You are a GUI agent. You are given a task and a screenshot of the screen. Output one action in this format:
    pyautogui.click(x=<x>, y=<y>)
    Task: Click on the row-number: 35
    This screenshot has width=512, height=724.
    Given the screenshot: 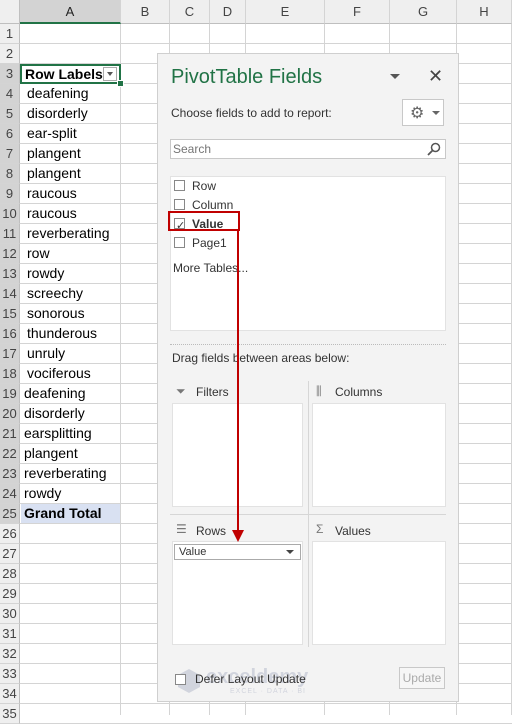 What is the action you would take?
    pyautogui.click(x=10, y=714)
    